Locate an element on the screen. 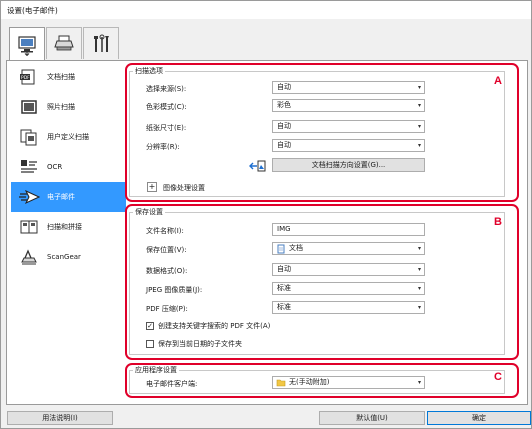 Image resolution: width=532 pixels, height=429 pixels. sidebar-item-label: 扫描和拼接 is located at coordinates (64, 227).